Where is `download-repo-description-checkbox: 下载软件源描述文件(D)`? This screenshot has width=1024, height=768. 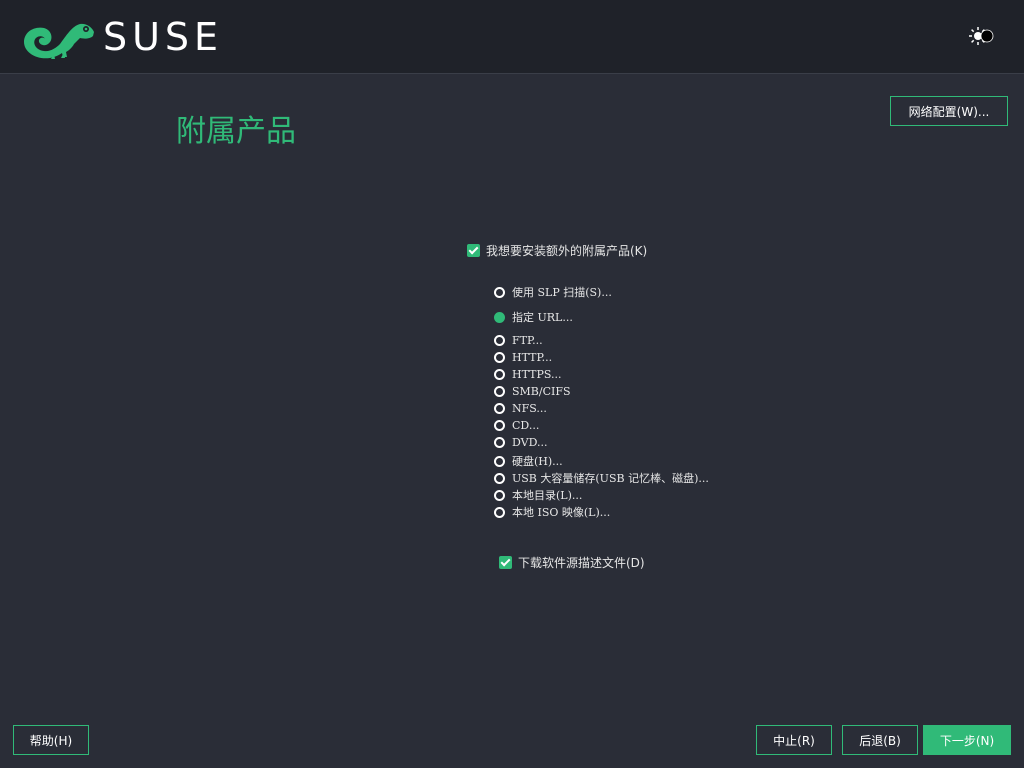
download-repo-description-checkbox: 下载软件源描述文件(D) is located at coordinates (572, 562).